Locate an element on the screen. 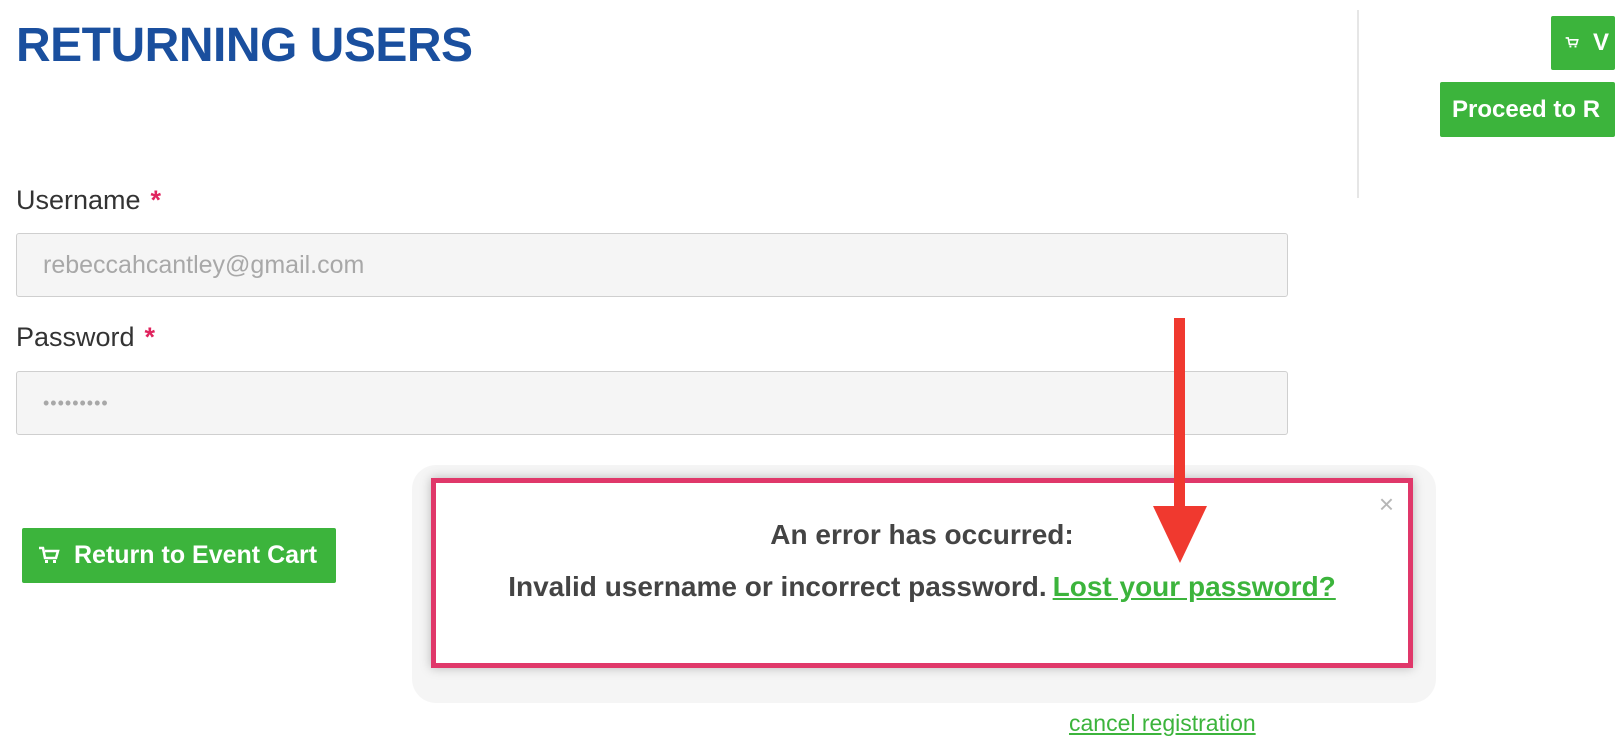 The width and height of the screenshot is (1615, 738). view-cart-label: V is located at coordinates (1600, 42).